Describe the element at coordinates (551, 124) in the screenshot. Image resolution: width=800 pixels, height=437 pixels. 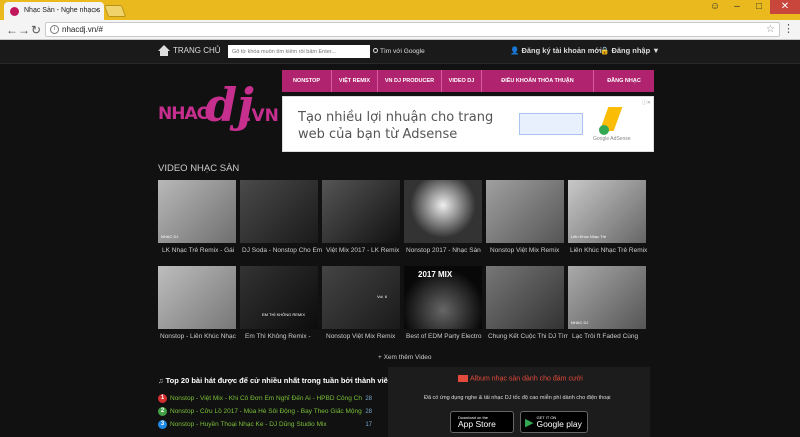
I see `ad-button` at that location.